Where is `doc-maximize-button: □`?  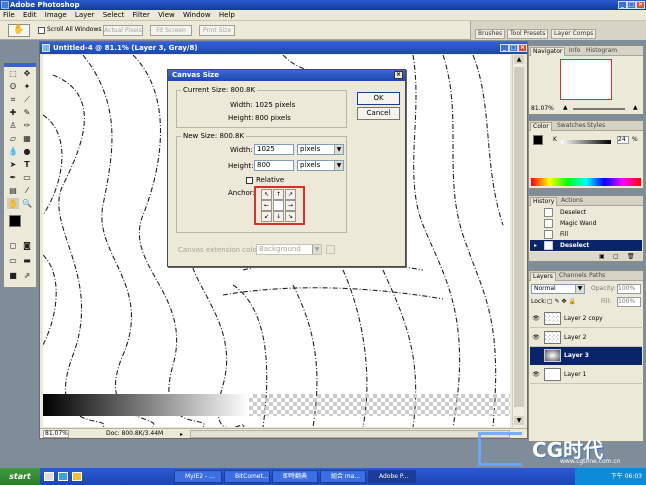
doc-maximize-button: □ is located at coordinates (513, 48).